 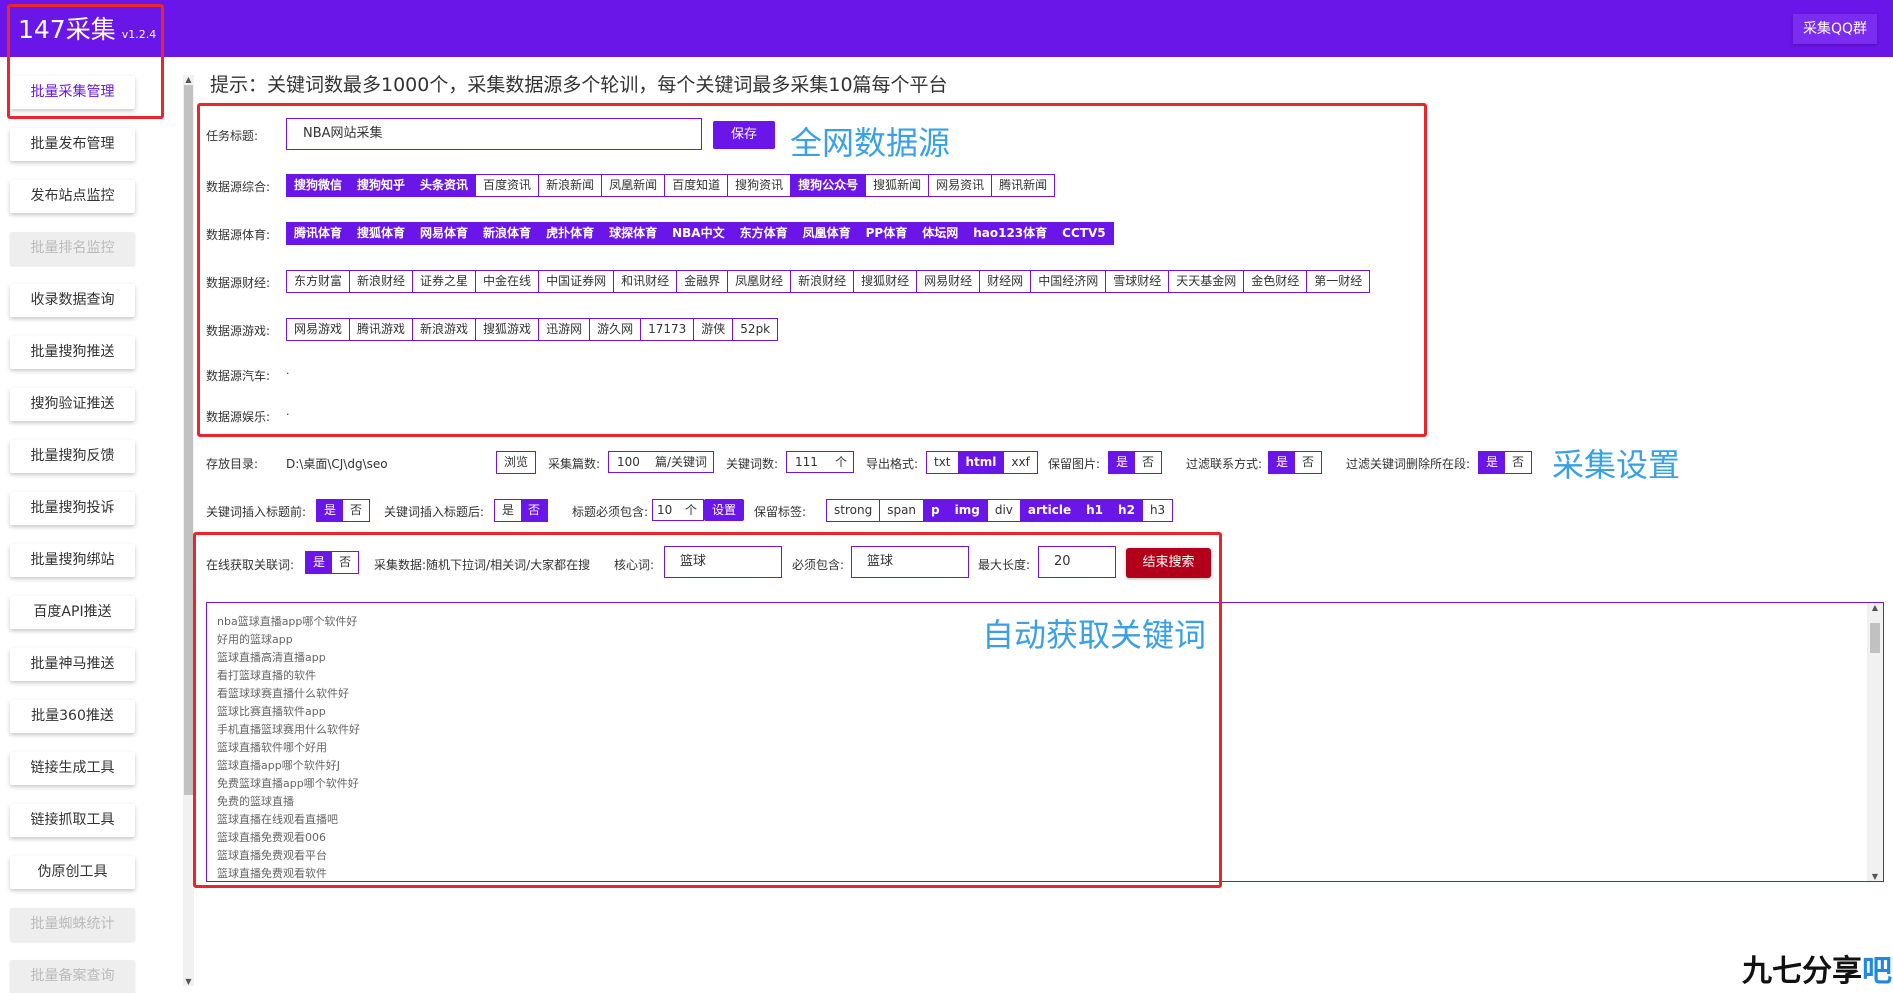 What do you see at coordinates (829, 185) in the screenshot?
I see `option-chip: 搜狗公众号` at bounding box center [829, 185].